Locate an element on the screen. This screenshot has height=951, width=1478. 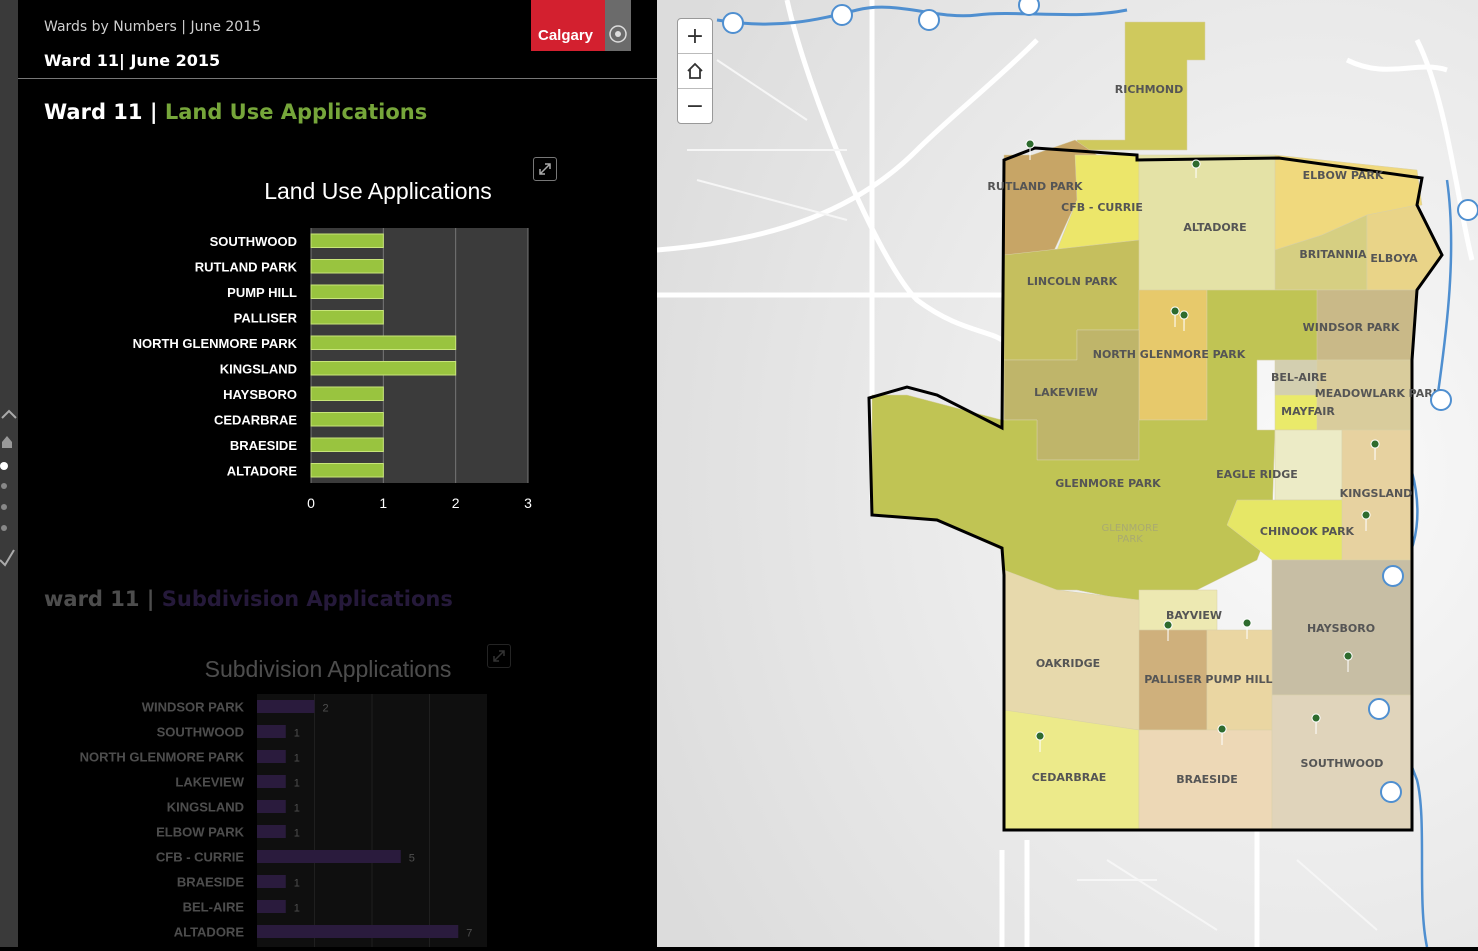
map-label: MAYFAIR is located at coordinates (1308, 411).